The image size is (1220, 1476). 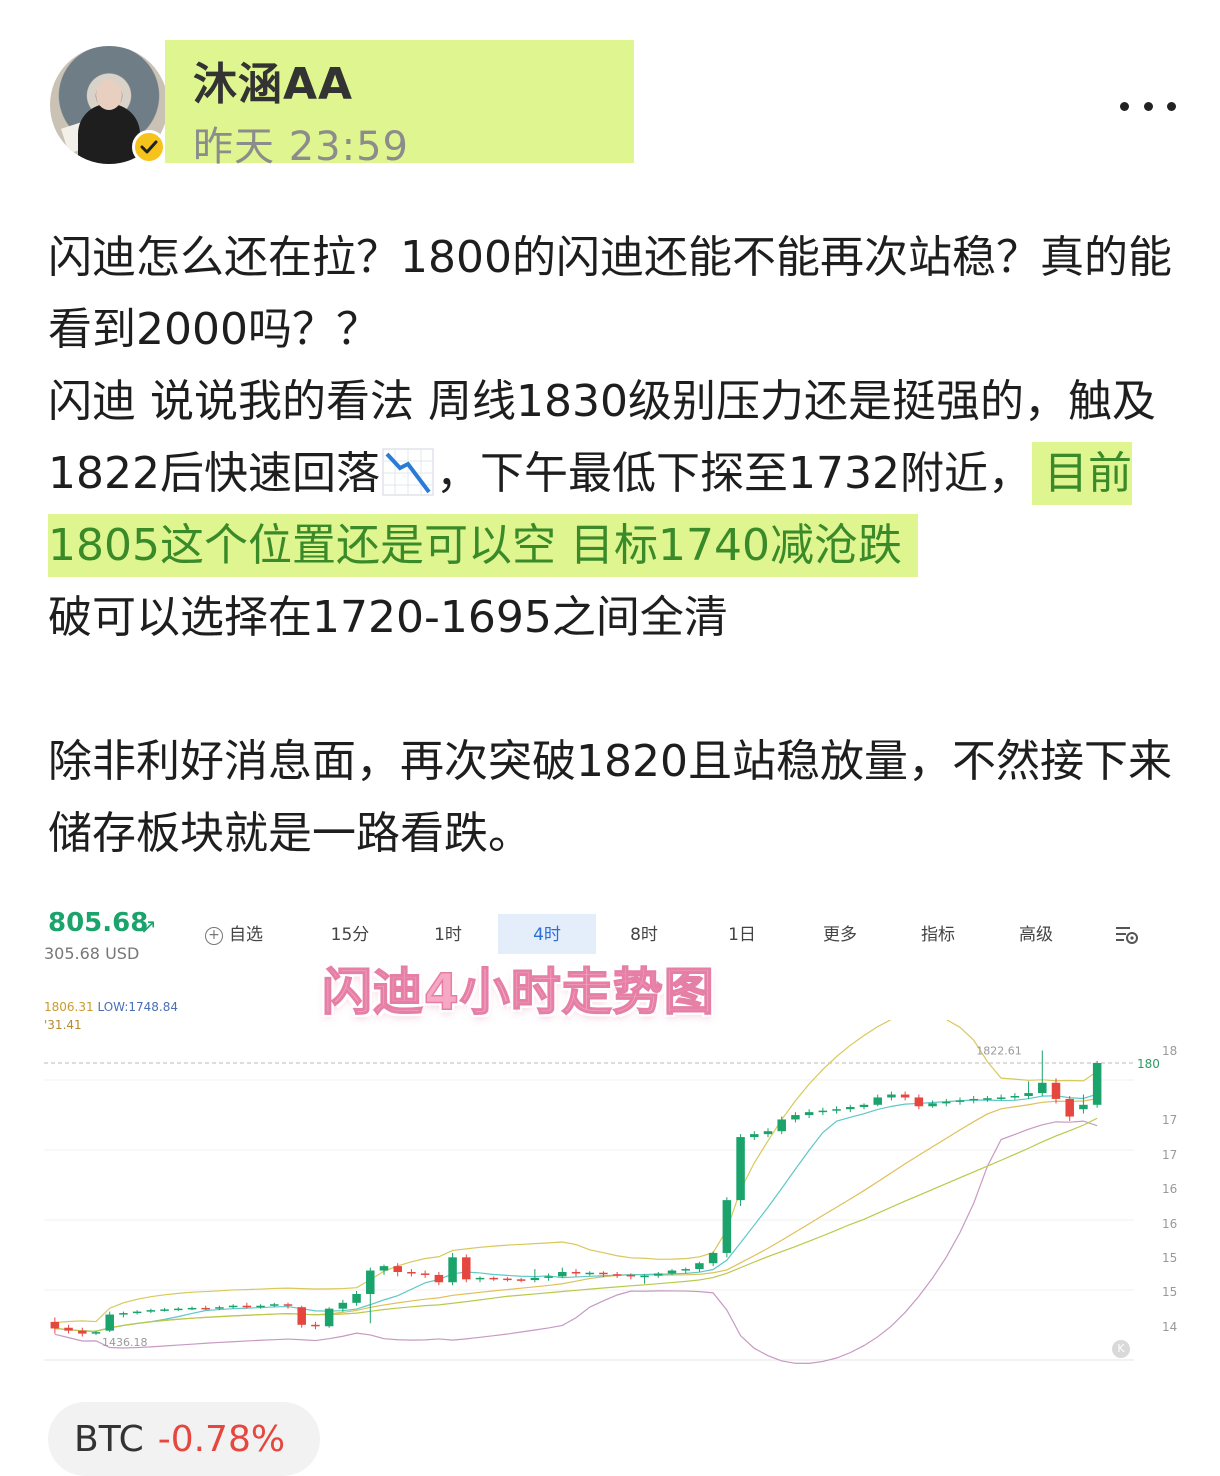 I want to click on verified-badge-icon, so click(x=149, y=147).